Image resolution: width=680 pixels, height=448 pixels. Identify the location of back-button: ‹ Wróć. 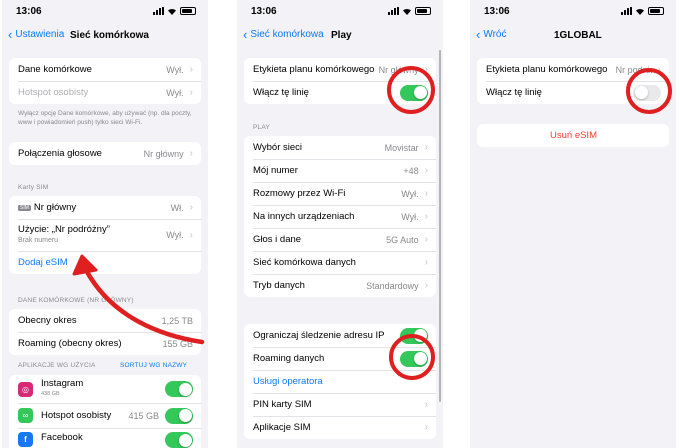
(491, 34).